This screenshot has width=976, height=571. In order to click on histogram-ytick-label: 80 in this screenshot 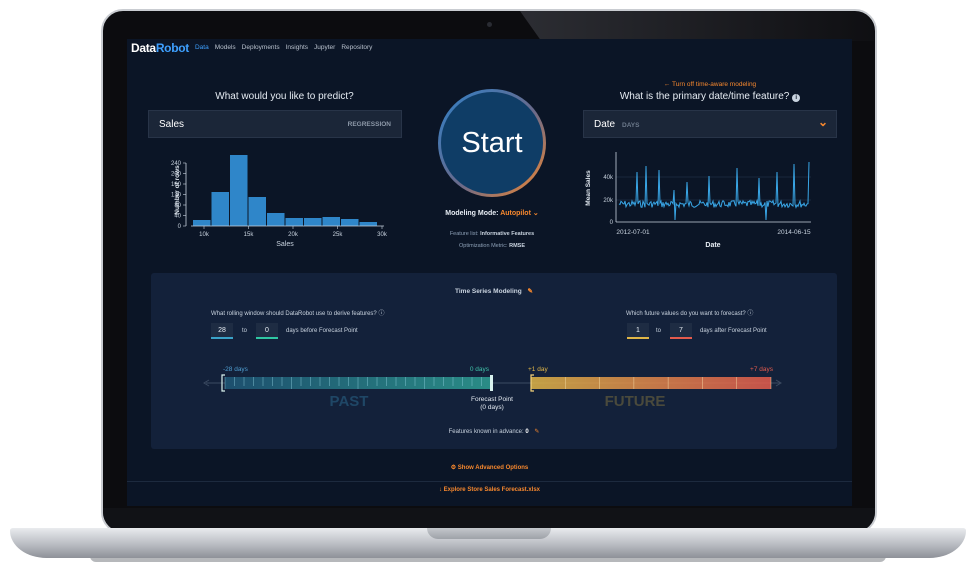, I will do `click(177, 206)`.